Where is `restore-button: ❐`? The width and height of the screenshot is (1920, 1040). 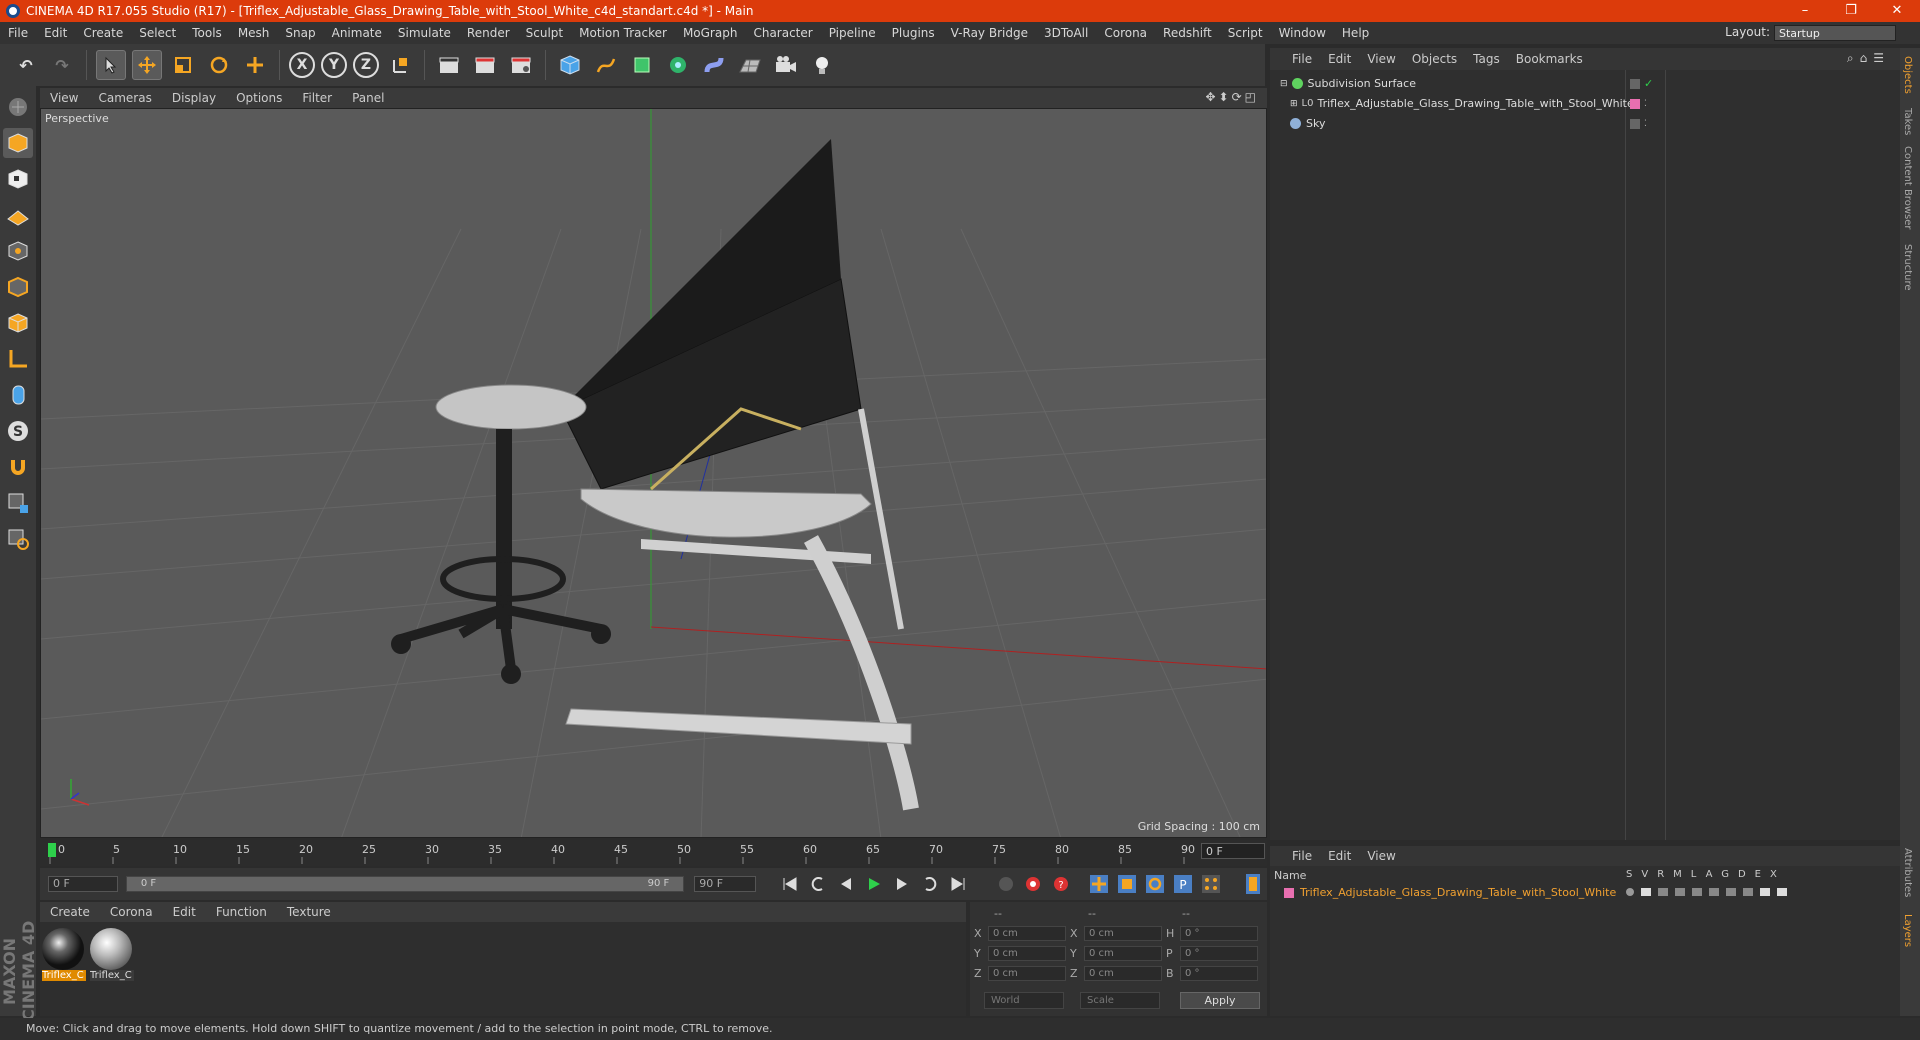 restore-button: ❐ is located at coordinates (1851, 11).